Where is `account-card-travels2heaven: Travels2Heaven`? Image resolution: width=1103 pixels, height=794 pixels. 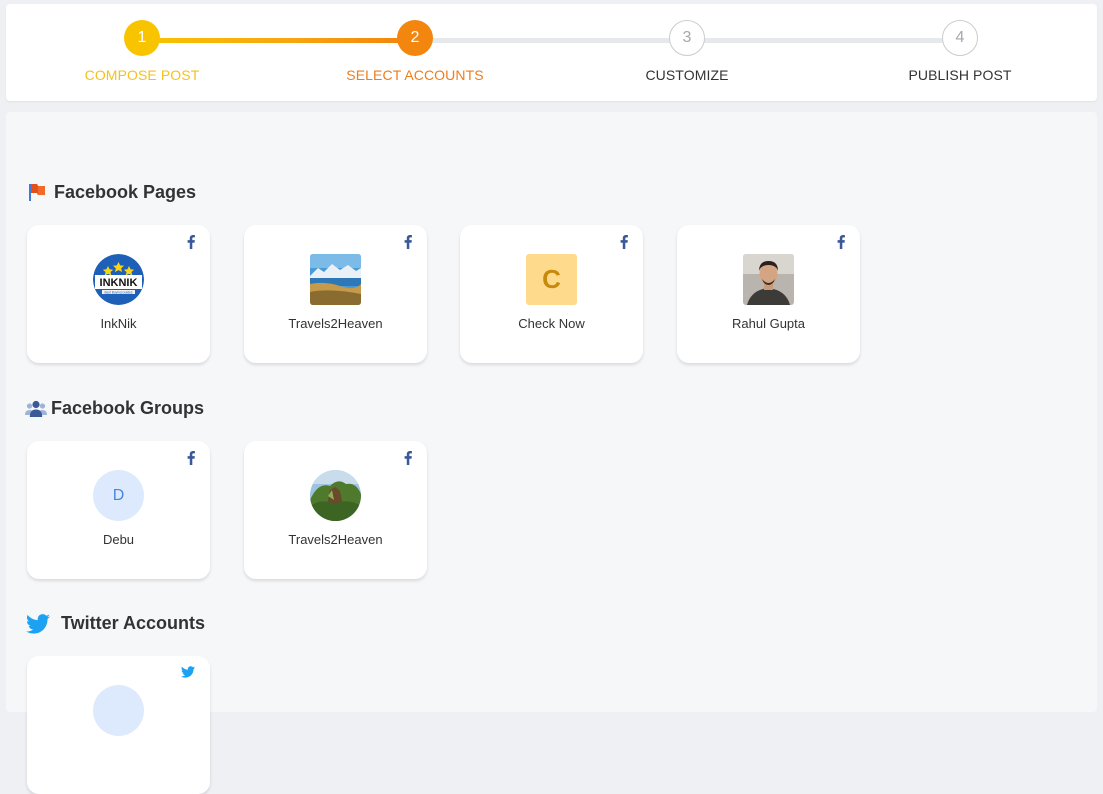
account-card-travels2heaven: Travels2Heaven is located at coordinates (335, 294).